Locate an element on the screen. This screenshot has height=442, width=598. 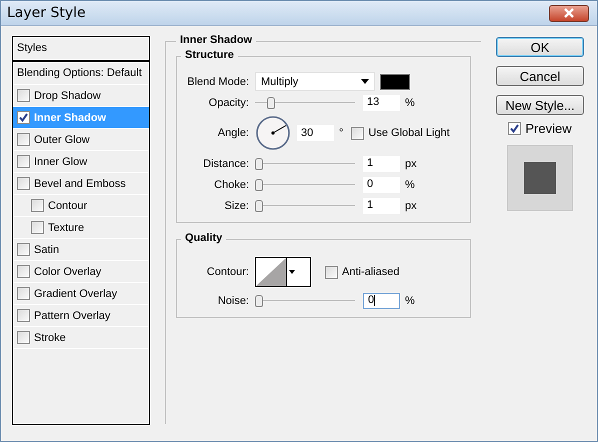
style-item: Stroke is located at coordinates (81, 338).